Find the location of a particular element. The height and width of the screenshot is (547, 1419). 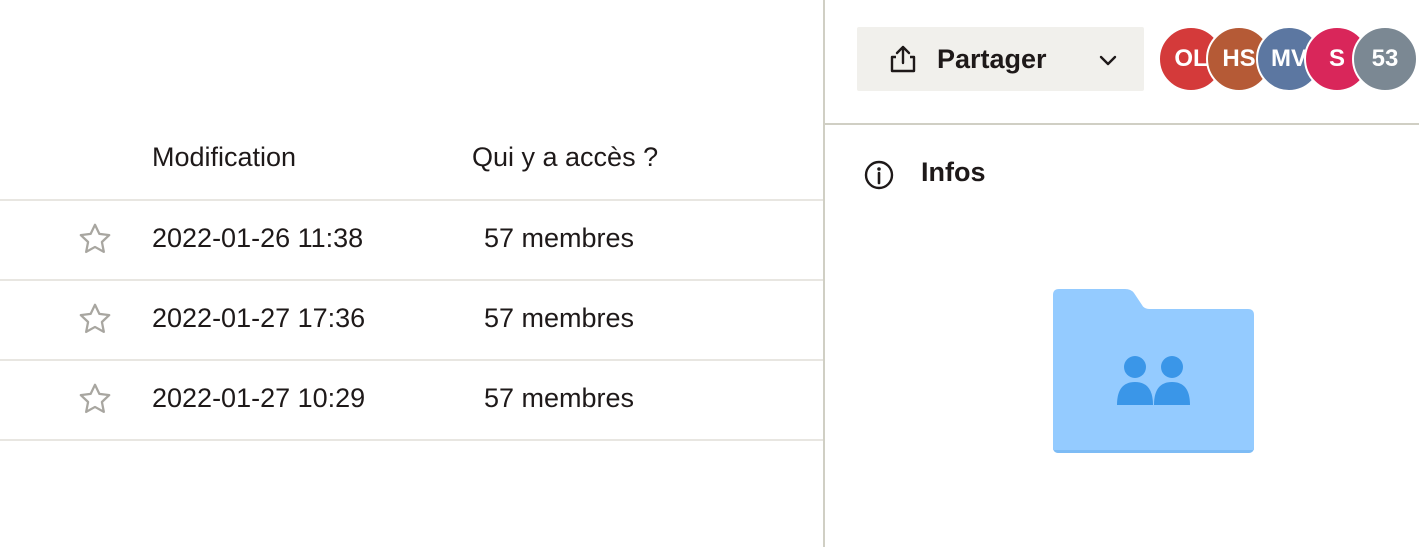

table-row: 2022-01-27 17:36 57 membres is located at coordinates (411, 319).